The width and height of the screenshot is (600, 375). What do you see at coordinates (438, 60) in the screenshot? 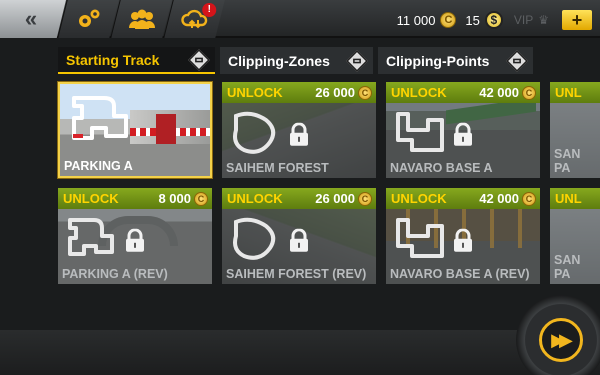
I see `tab-label: Clipping-Points` at bounding box center [438, 60].